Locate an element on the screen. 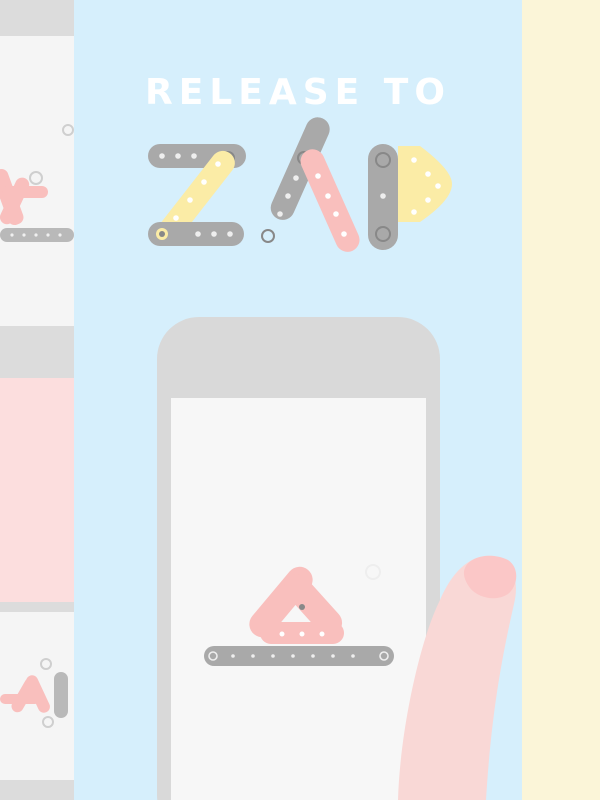 The image size is (600, 800). left-strip-pink-block is located at coordinates (37, 490).